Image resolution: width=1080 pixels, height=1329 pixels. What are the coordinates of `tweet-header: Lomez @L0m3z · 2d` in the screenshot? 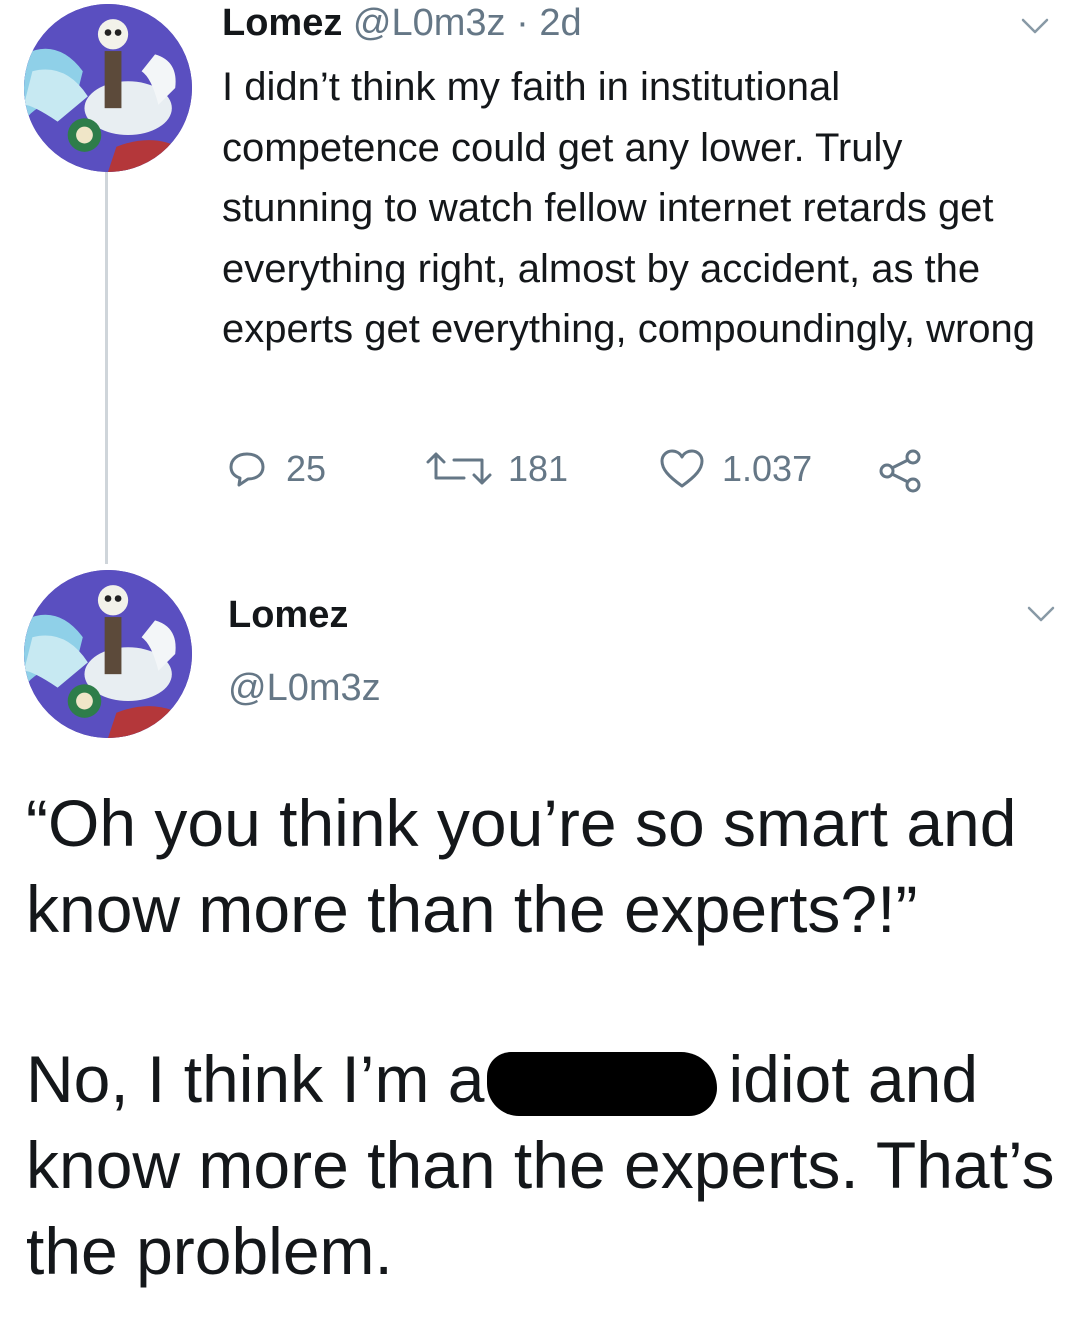 It's located at (402, 23).